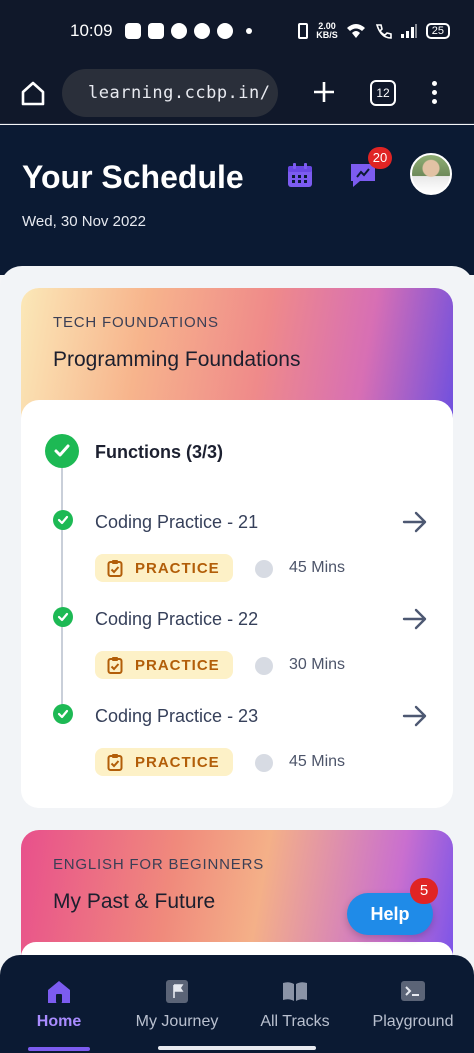  I want to click on browser-menu-button, so click(434, 92).